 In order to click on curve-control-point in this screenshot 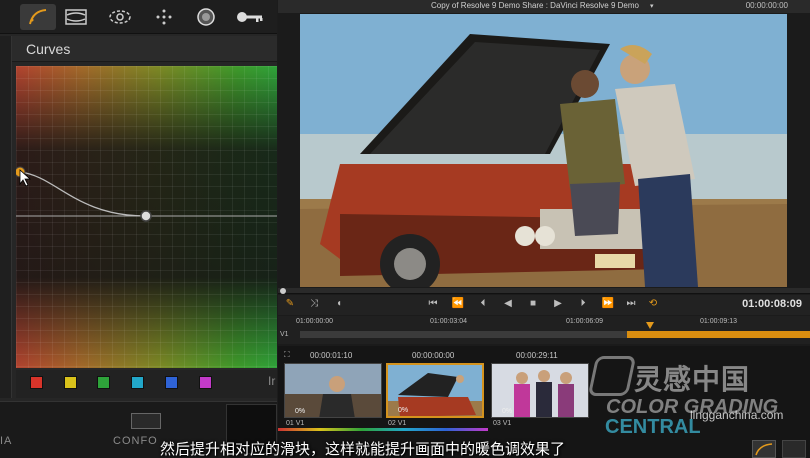, I will do `click(146, 216)`.